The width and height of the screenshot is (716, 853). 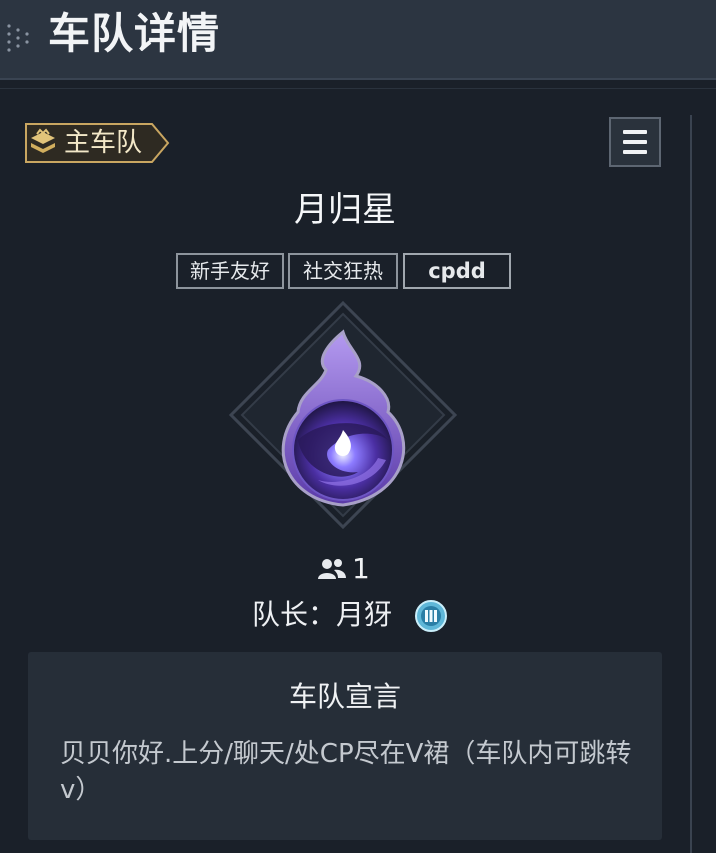 What do you see at coordinates (43, 140) in the screenshot?
I see `stack-layers-icon` at bounding box center [43, 140].